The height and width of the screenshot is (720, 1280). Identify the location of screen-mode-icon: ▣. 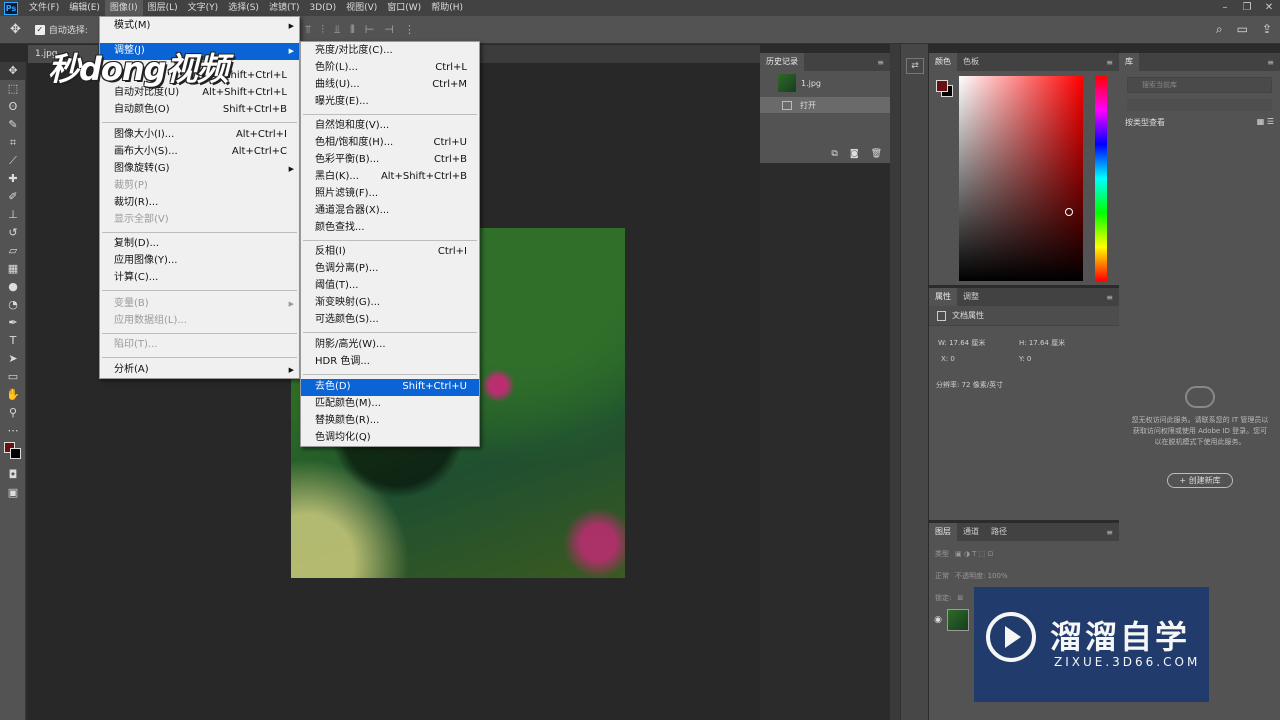
(13, 493).